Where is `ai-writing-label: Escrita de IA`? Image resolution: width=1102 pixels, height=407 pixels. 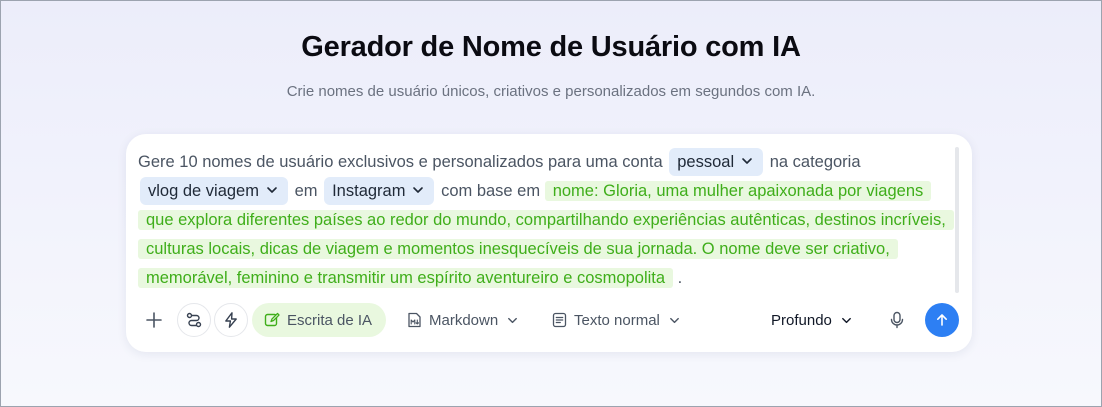 ai-writing-label: Escrita de IA is located at coordinates (330, 320).